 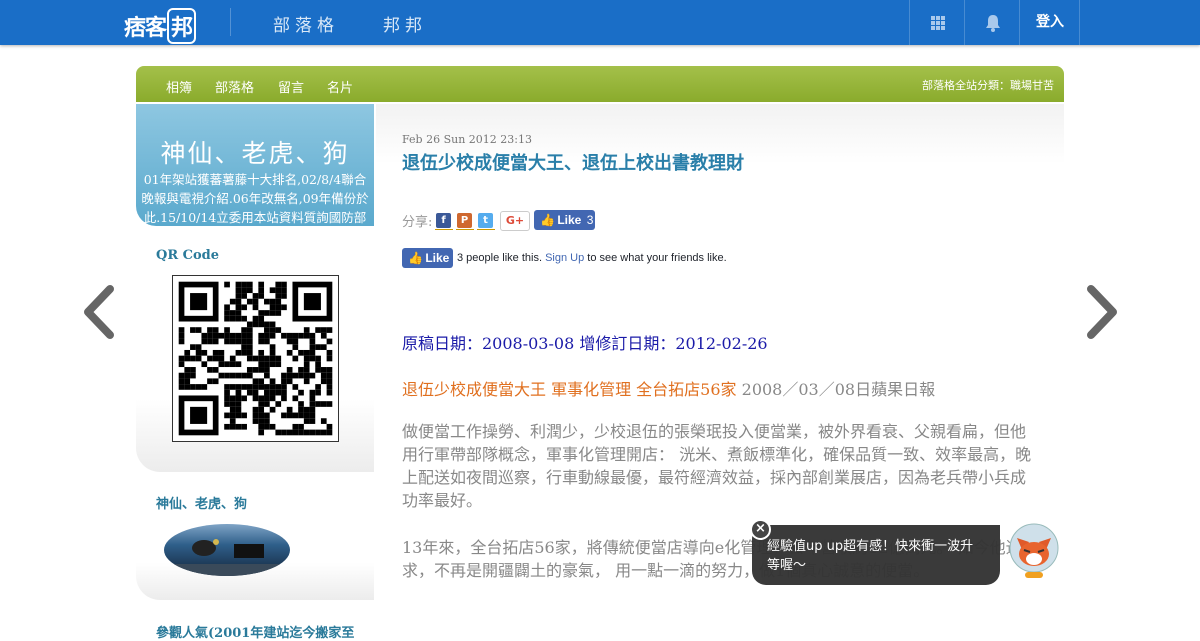 I want to click on login-button: 登入, so click(x=1050, y=22).